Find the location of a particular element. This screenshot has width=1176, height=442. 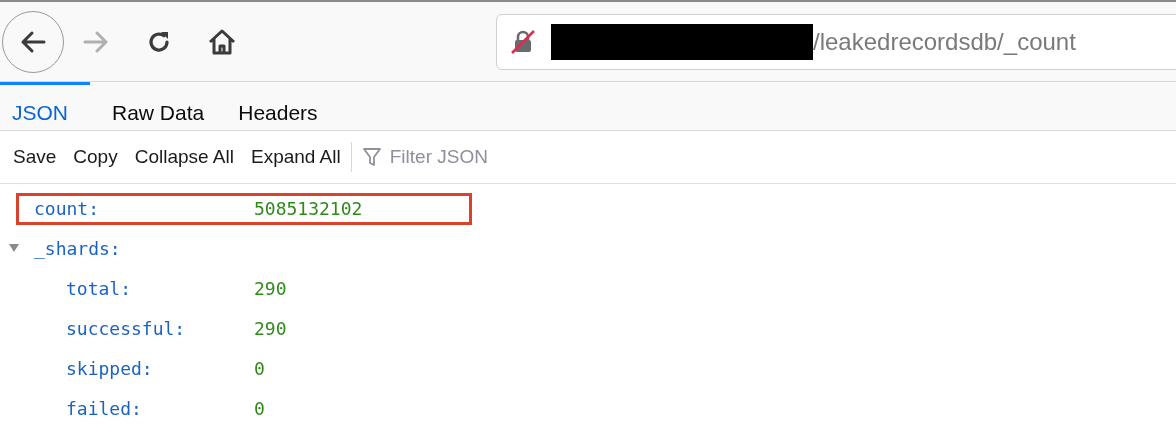

expand-triangle-icon is located at coordinates (14, 248).